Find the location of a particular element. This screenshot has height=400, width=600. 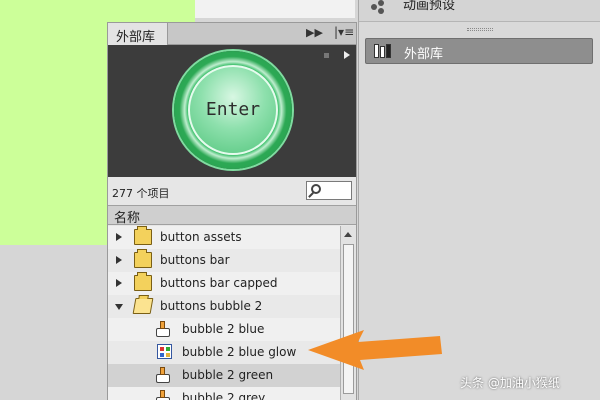

list-item: button assets is located at coordinates (224, 237).